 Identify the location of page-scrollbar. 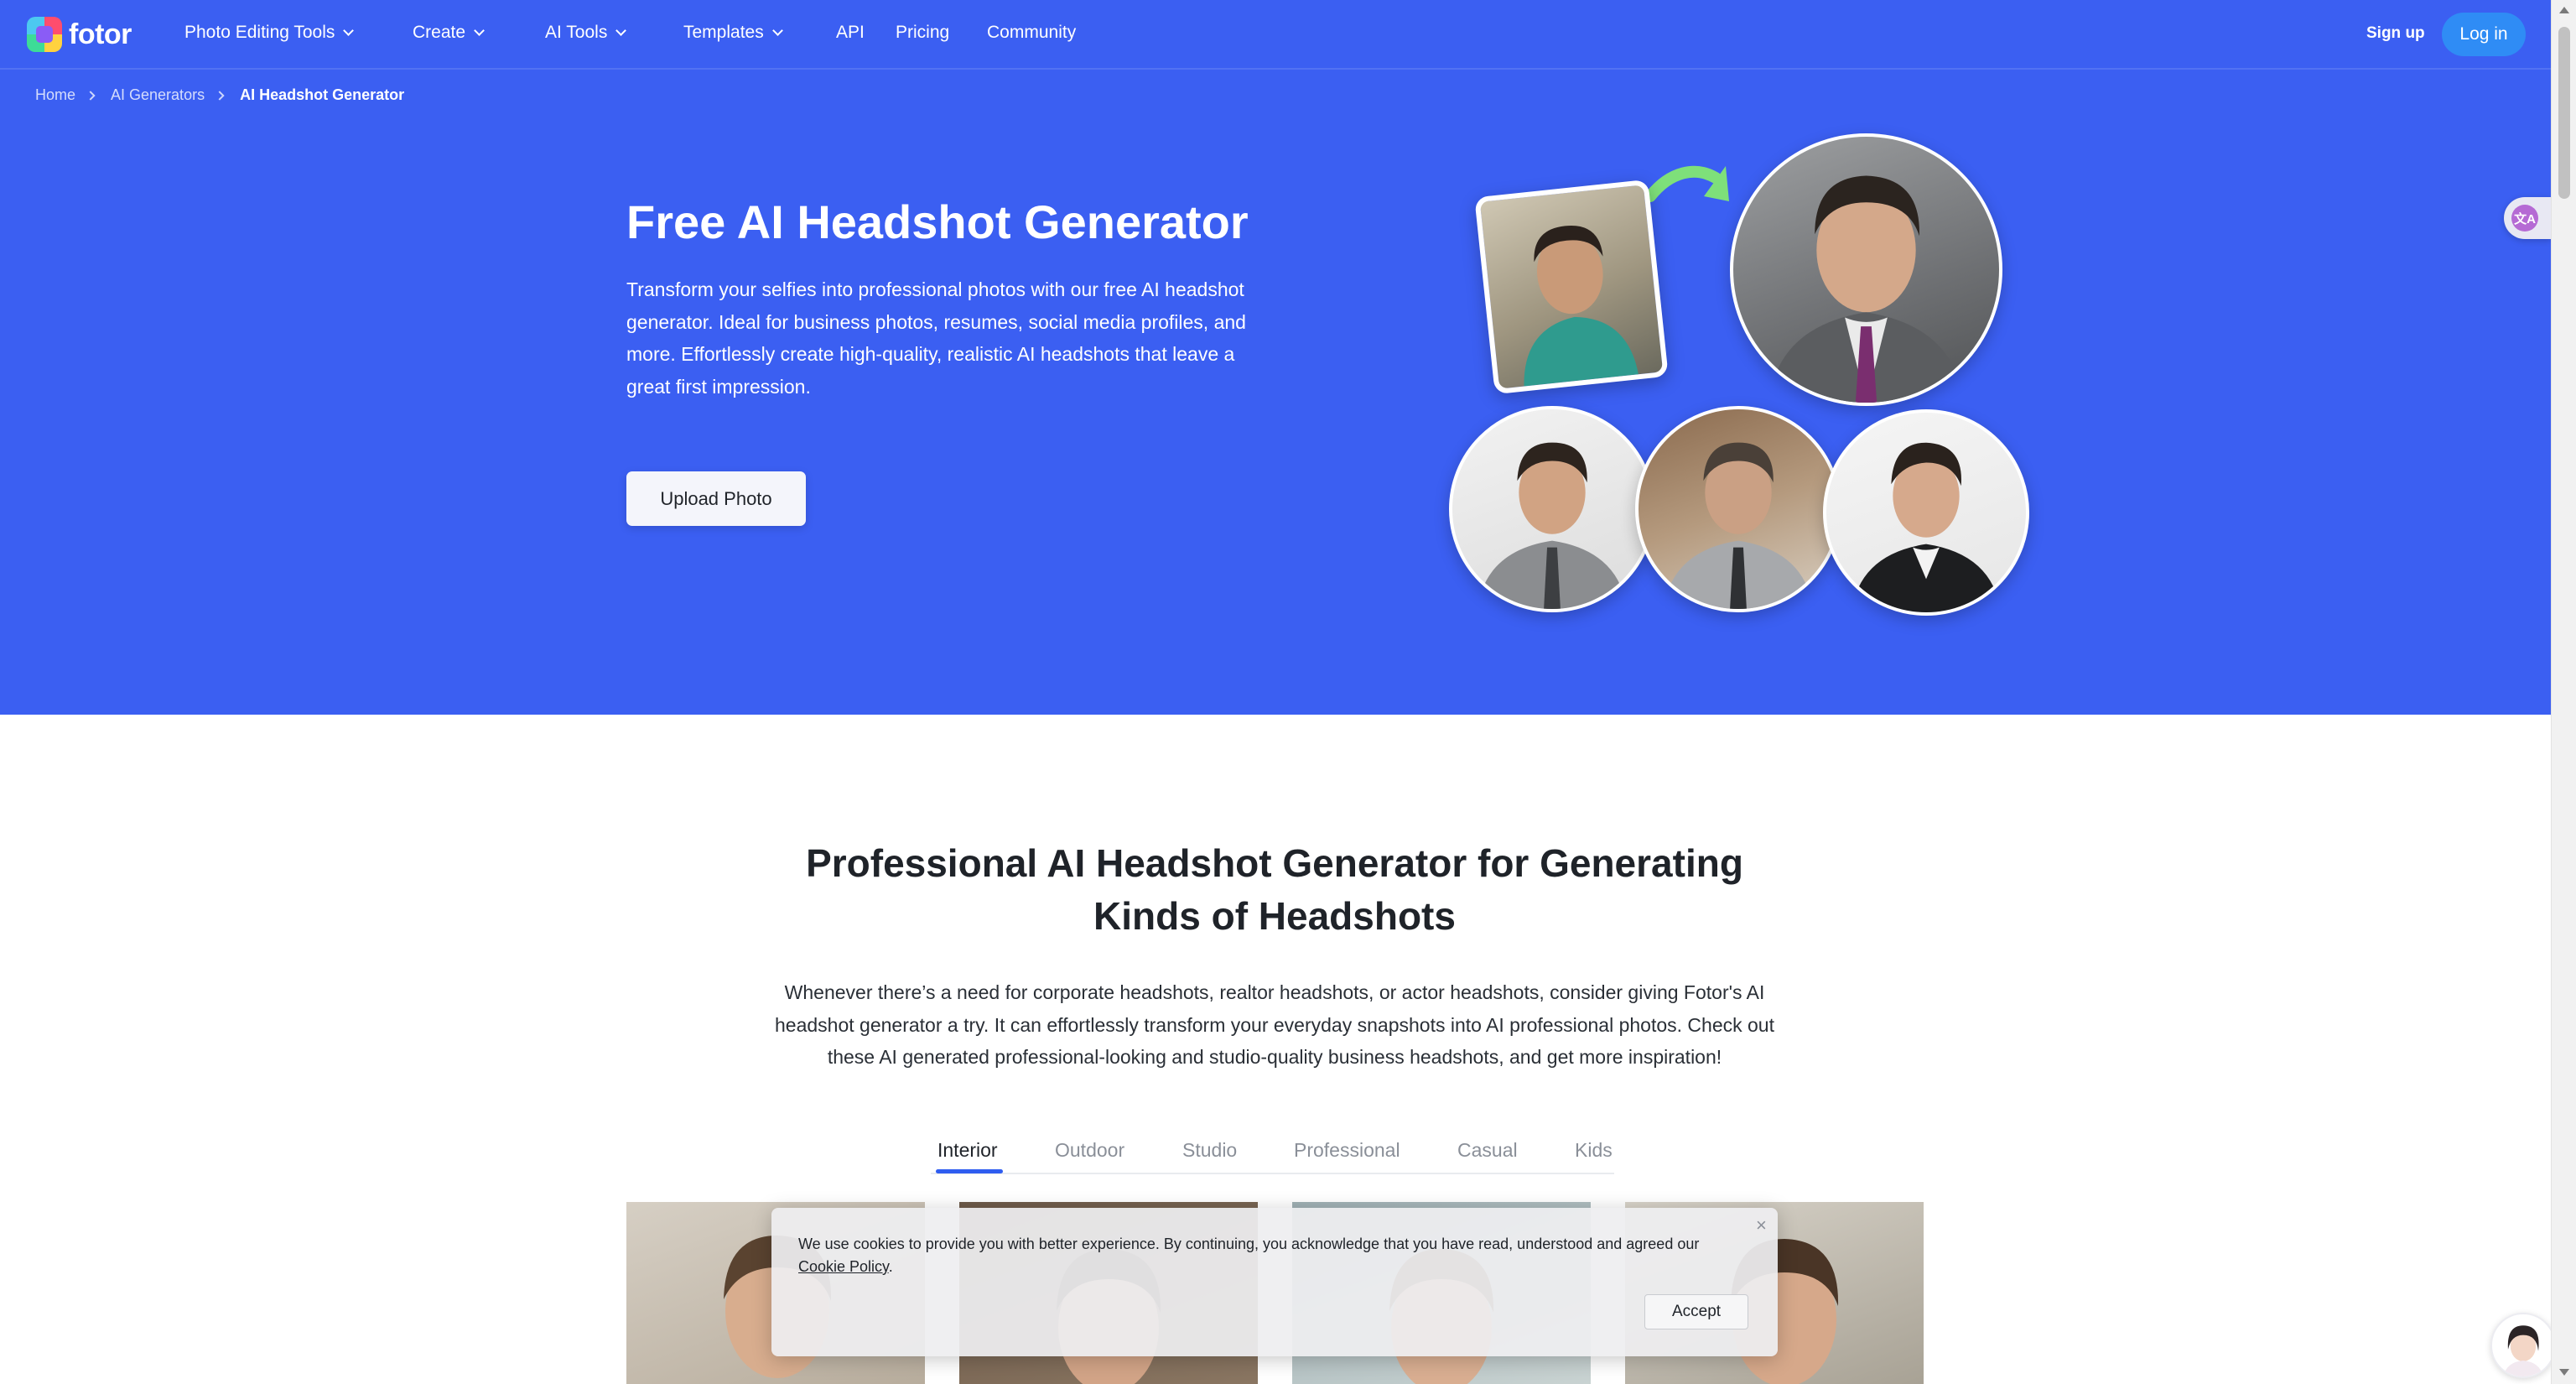
(2563, 692).